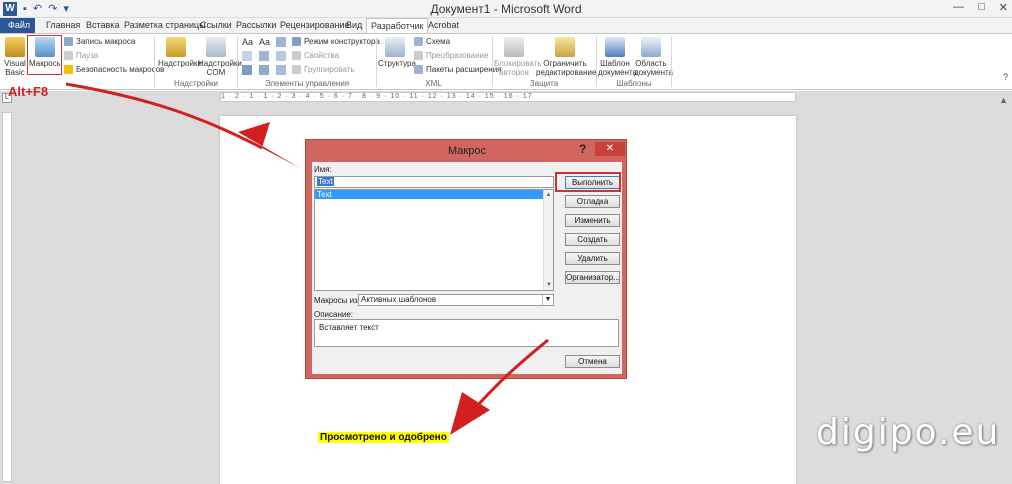 The image size is (1012, 484). Describe the element at coordinates (654, 68) in the screenshot. I see `document-panel-label: Область документа` at that location.